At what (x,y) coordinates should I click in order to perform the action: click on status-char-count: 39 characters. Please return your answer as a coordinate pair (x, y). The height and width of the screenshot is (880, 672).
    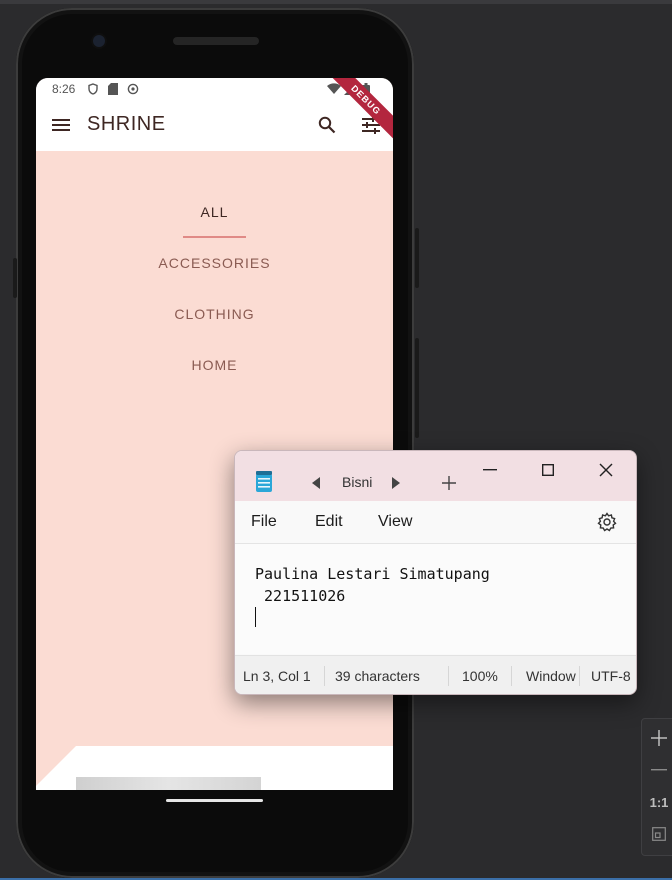
    Looking at the image, I should click on (377, 676).